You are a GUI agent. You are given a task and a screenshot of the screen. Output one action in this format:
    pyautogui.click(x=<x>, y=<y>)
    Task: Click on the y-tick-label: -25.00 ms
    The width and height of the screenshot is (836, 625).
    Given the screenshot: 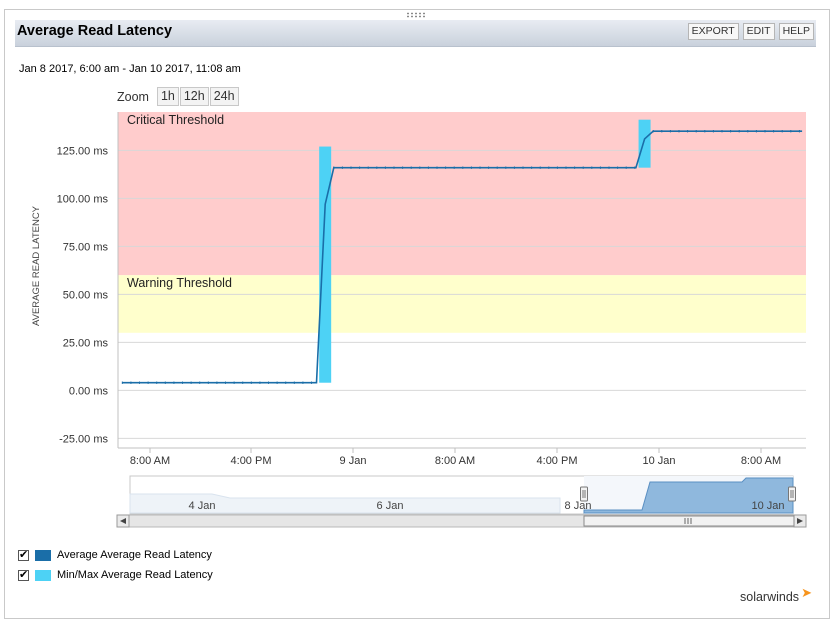 What is the action you would take?
    pyautogui.click(x=83, y=439)
    